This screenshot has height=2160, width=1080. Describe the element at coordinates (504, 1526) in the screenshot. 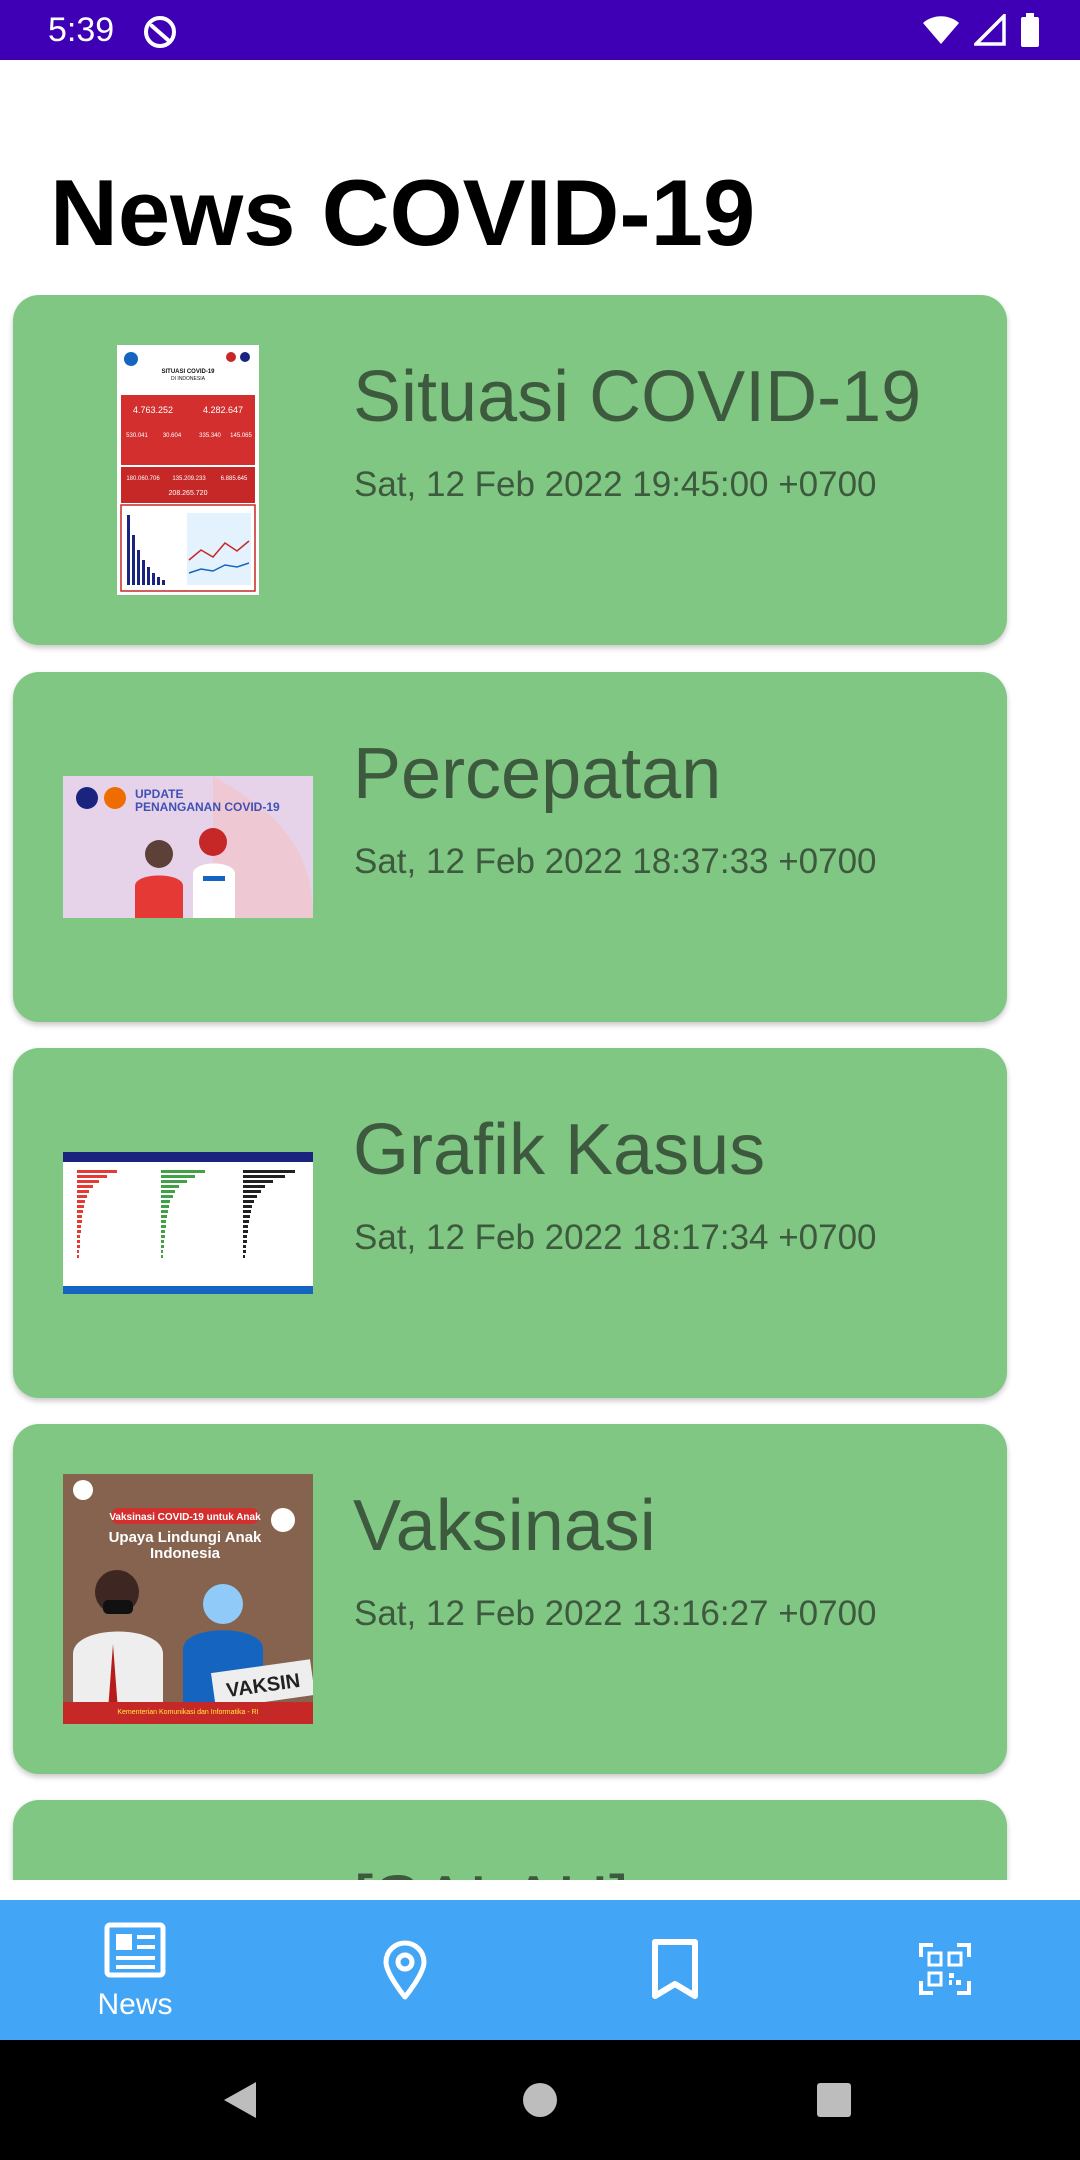

I see `news-title: Vaksinasi` at that location.